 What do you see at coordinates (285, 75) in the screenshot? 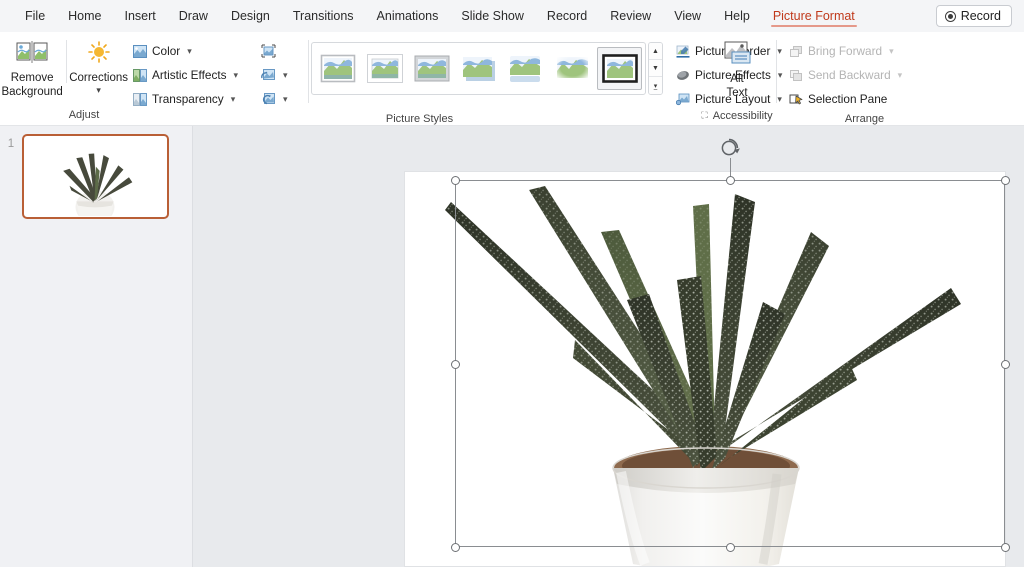
I see `change-picture-chevron-down-icon: ▾` at bounding box center [285, 75].